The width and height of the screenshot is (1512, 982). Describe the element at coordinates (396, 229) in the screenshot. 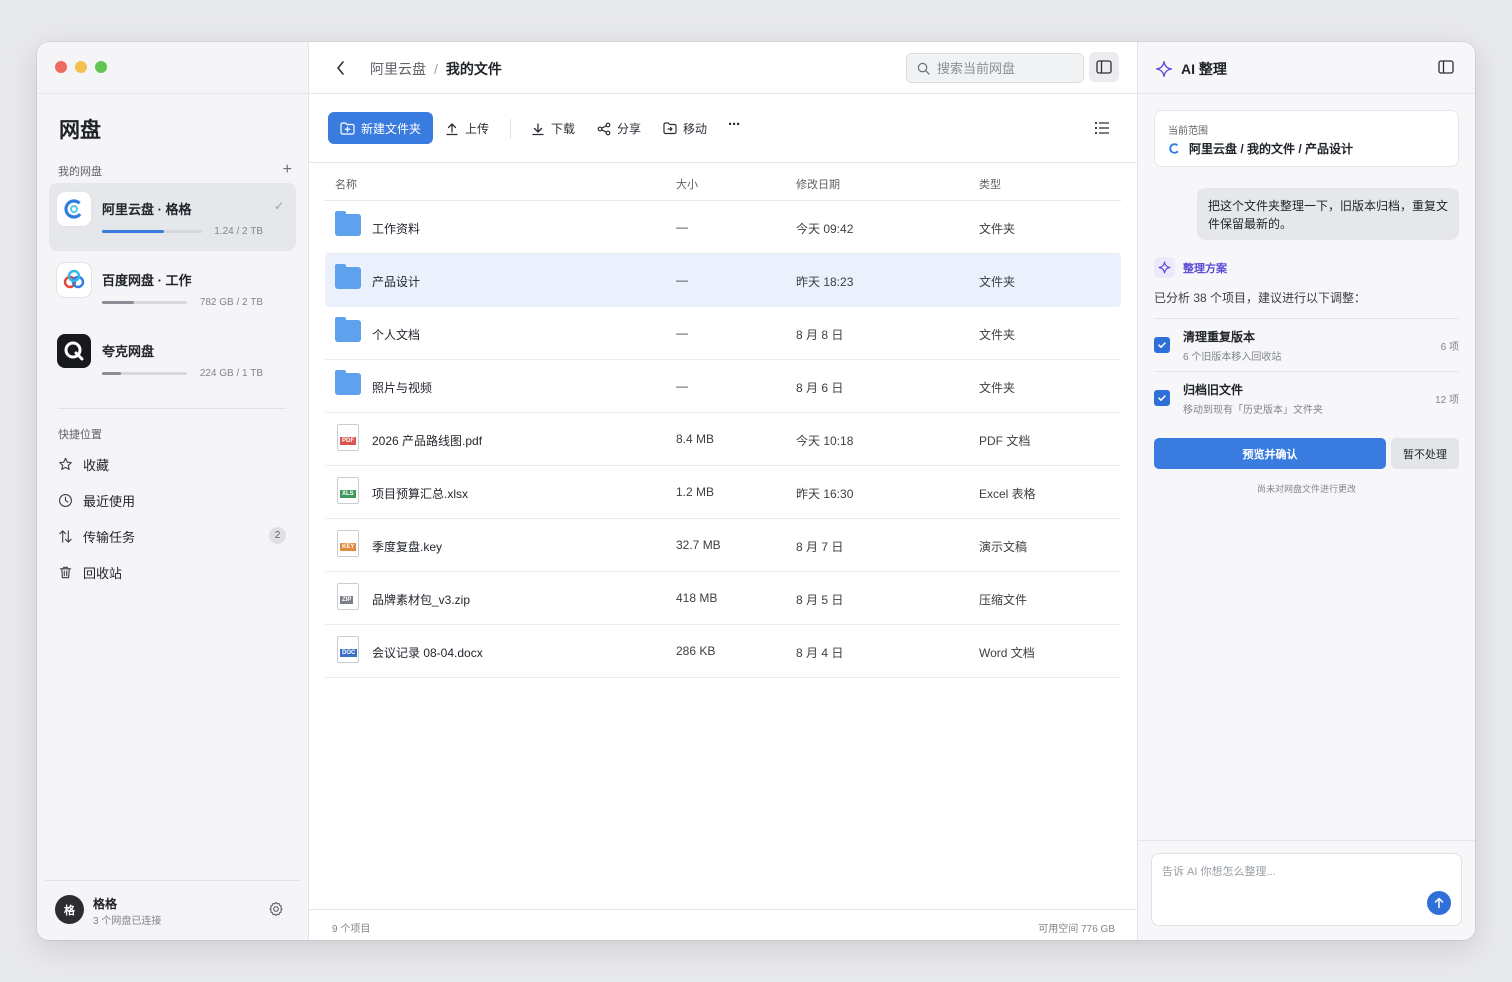

I see `file-name: 工作资料` at that location.